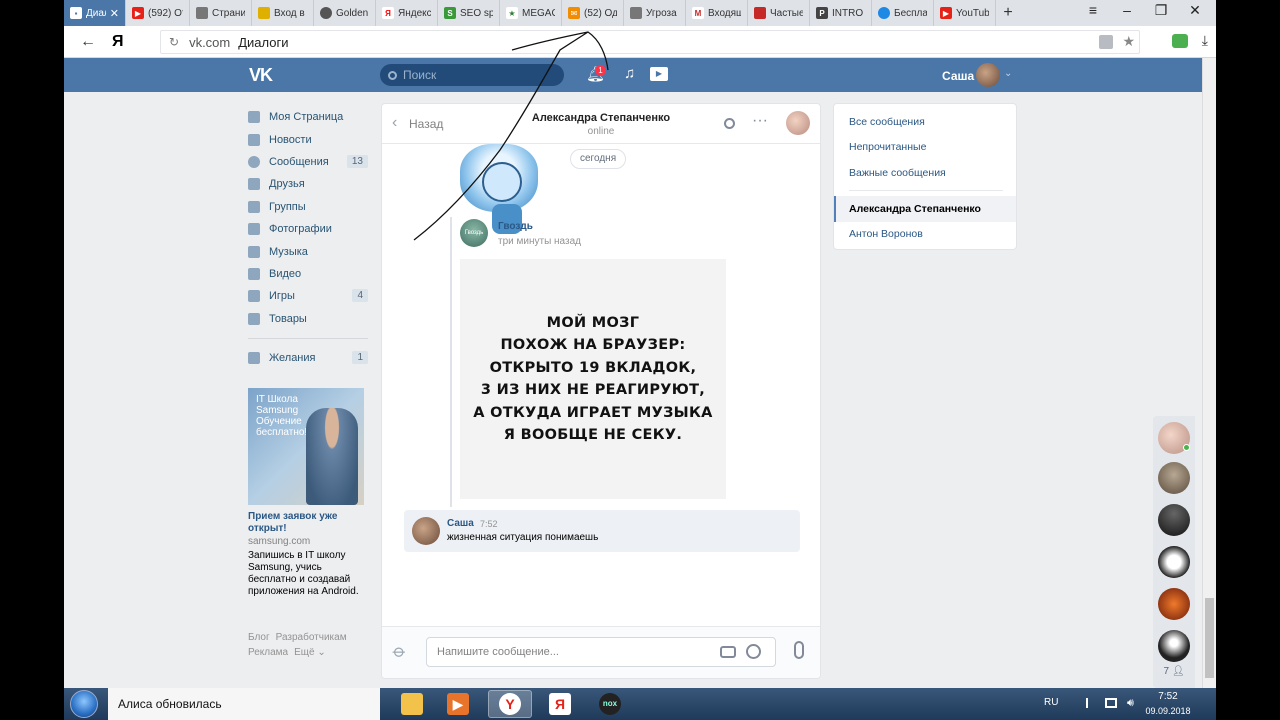  I want to click on taskbar-yandex: Я, so click(560, 704).